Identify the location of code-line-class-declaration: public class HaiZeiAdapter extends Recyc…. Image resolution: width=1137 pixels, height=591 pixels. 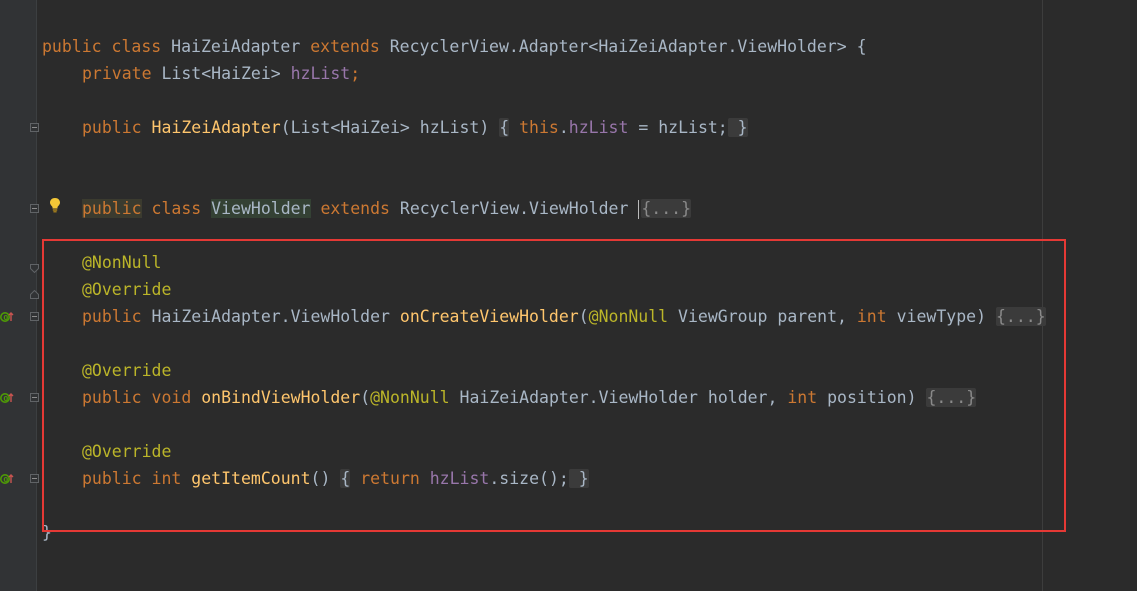
(454, 46).